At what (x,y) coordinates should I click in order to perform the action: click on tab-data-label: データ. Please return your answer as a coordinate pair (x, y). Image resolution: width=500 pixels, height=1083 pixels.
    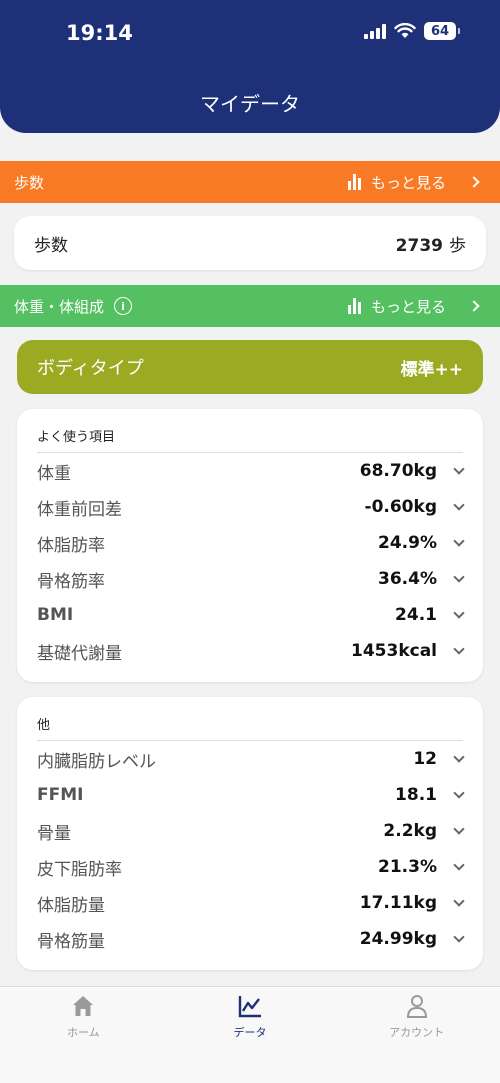
    Looking at the image, I should click on (250, 1032).